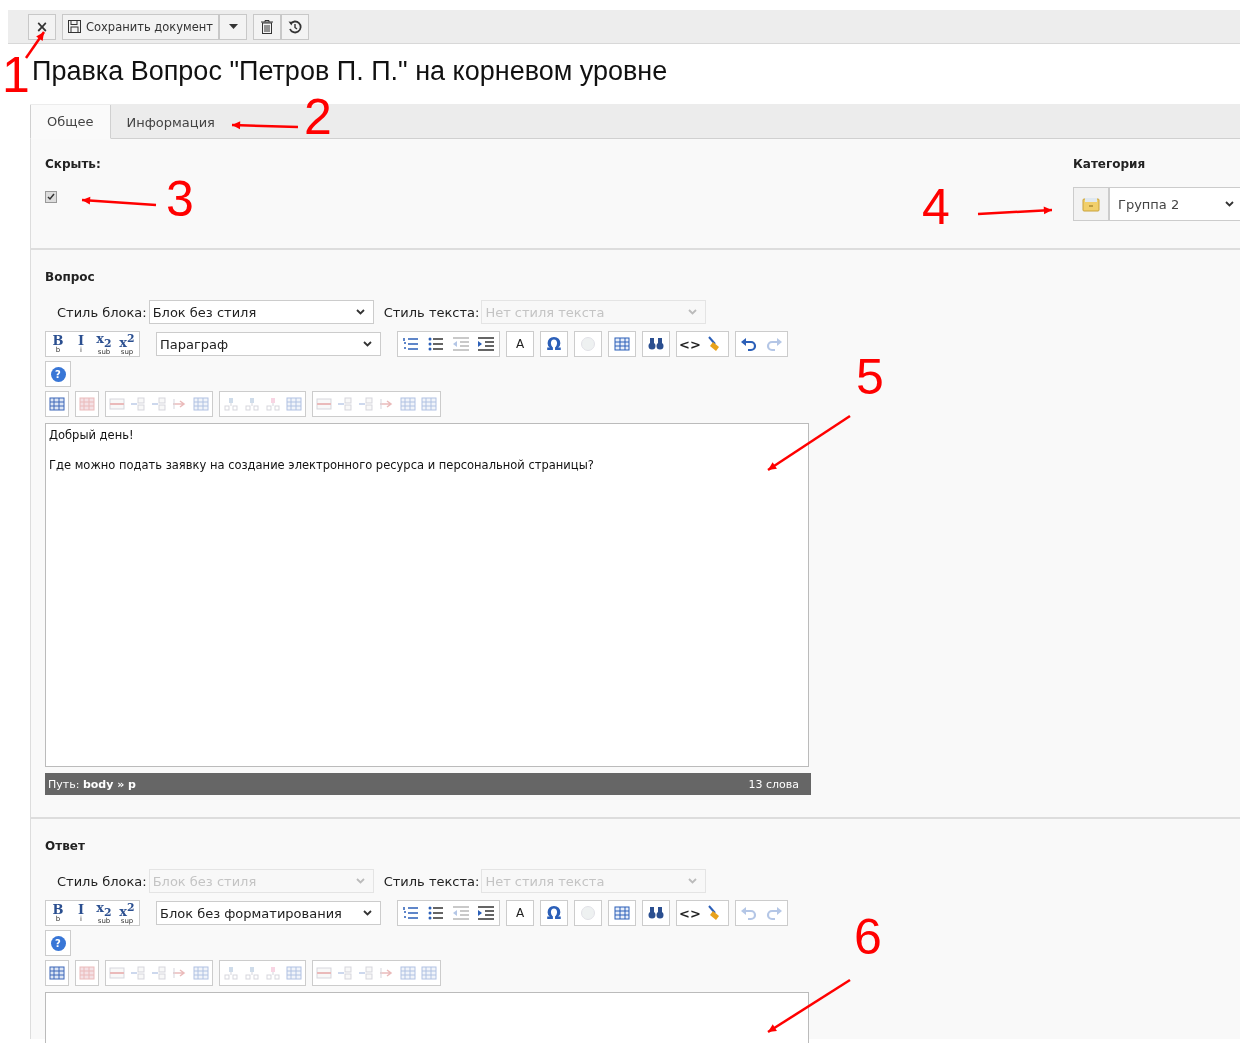 The height and width of the screenshot is (1043, 1240). I want to click on save-options-button, so click(233, 26).